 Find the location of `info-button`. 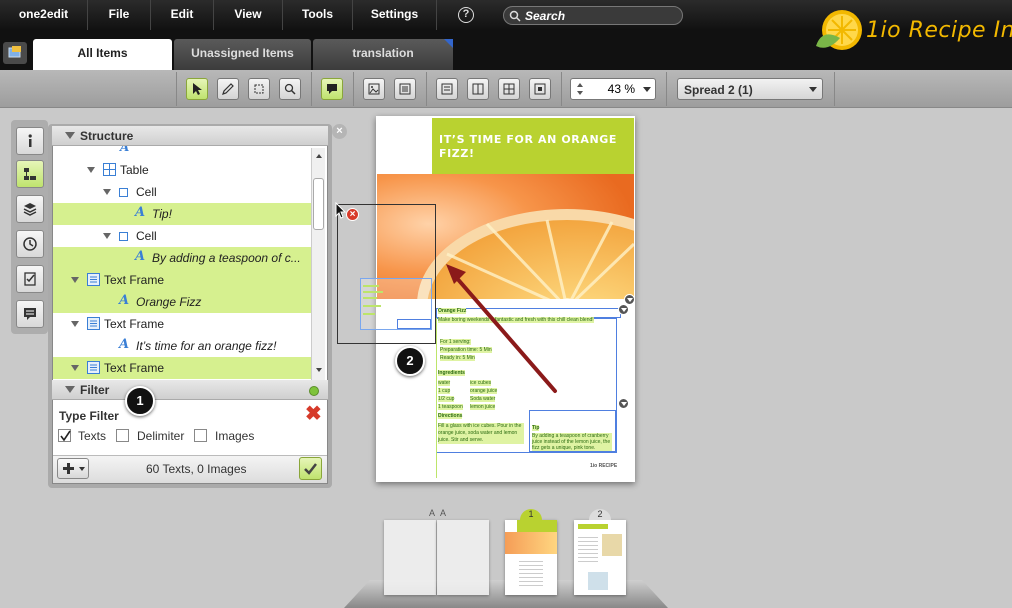

info-button is located at coordinates (30, 141).